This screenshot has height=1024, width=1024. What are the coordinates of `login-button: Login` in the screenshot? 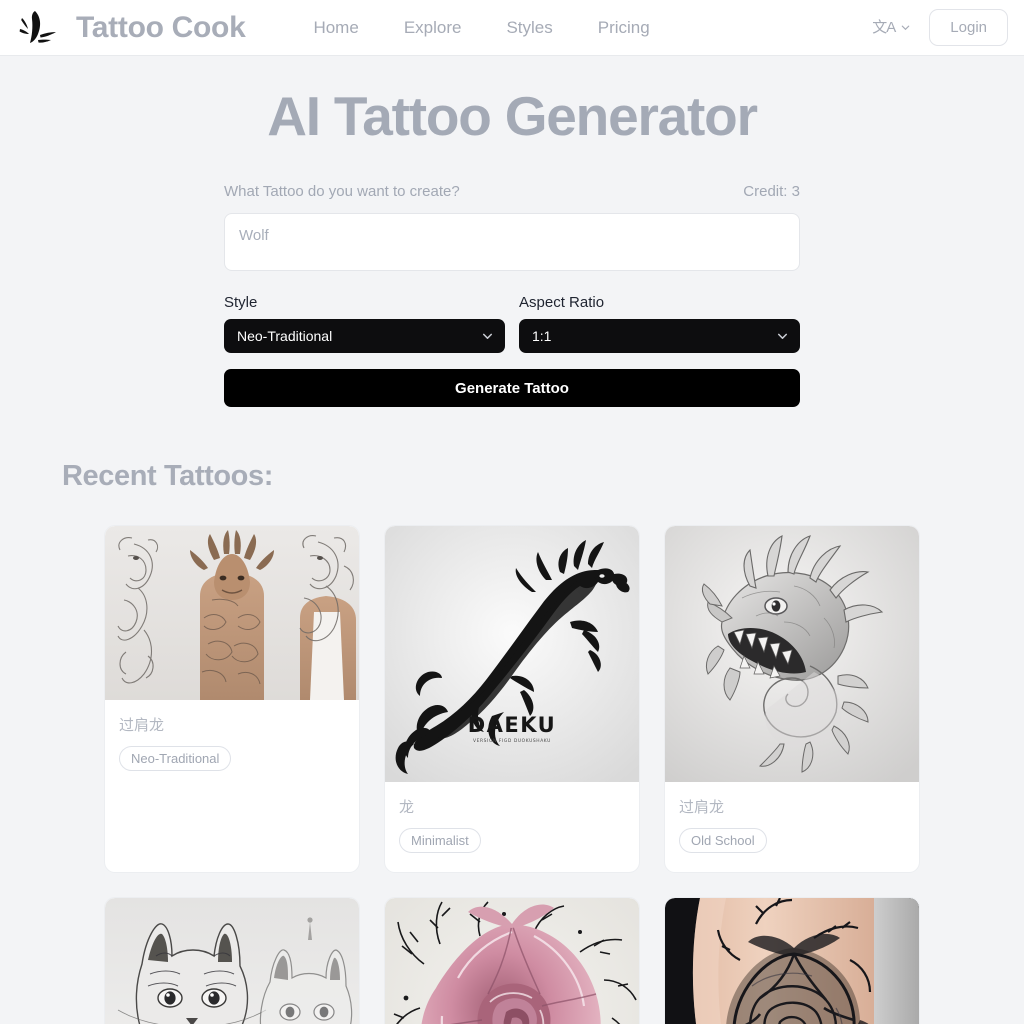 It's located at (968, 27).